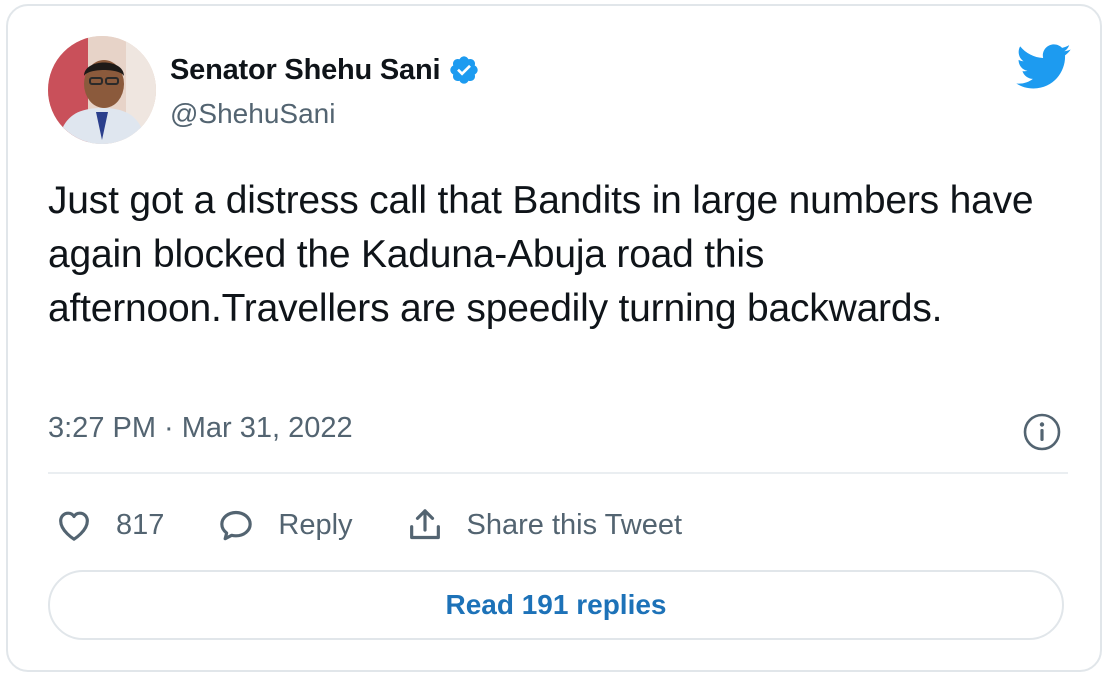 This screenshot has width=1120, height=678. What do you see at coordinates (200, 428) in the screenshot?
I see `tweet-timestamp: 3:27 PM · Mar 31, 2022` at bounding box center [200, 428].